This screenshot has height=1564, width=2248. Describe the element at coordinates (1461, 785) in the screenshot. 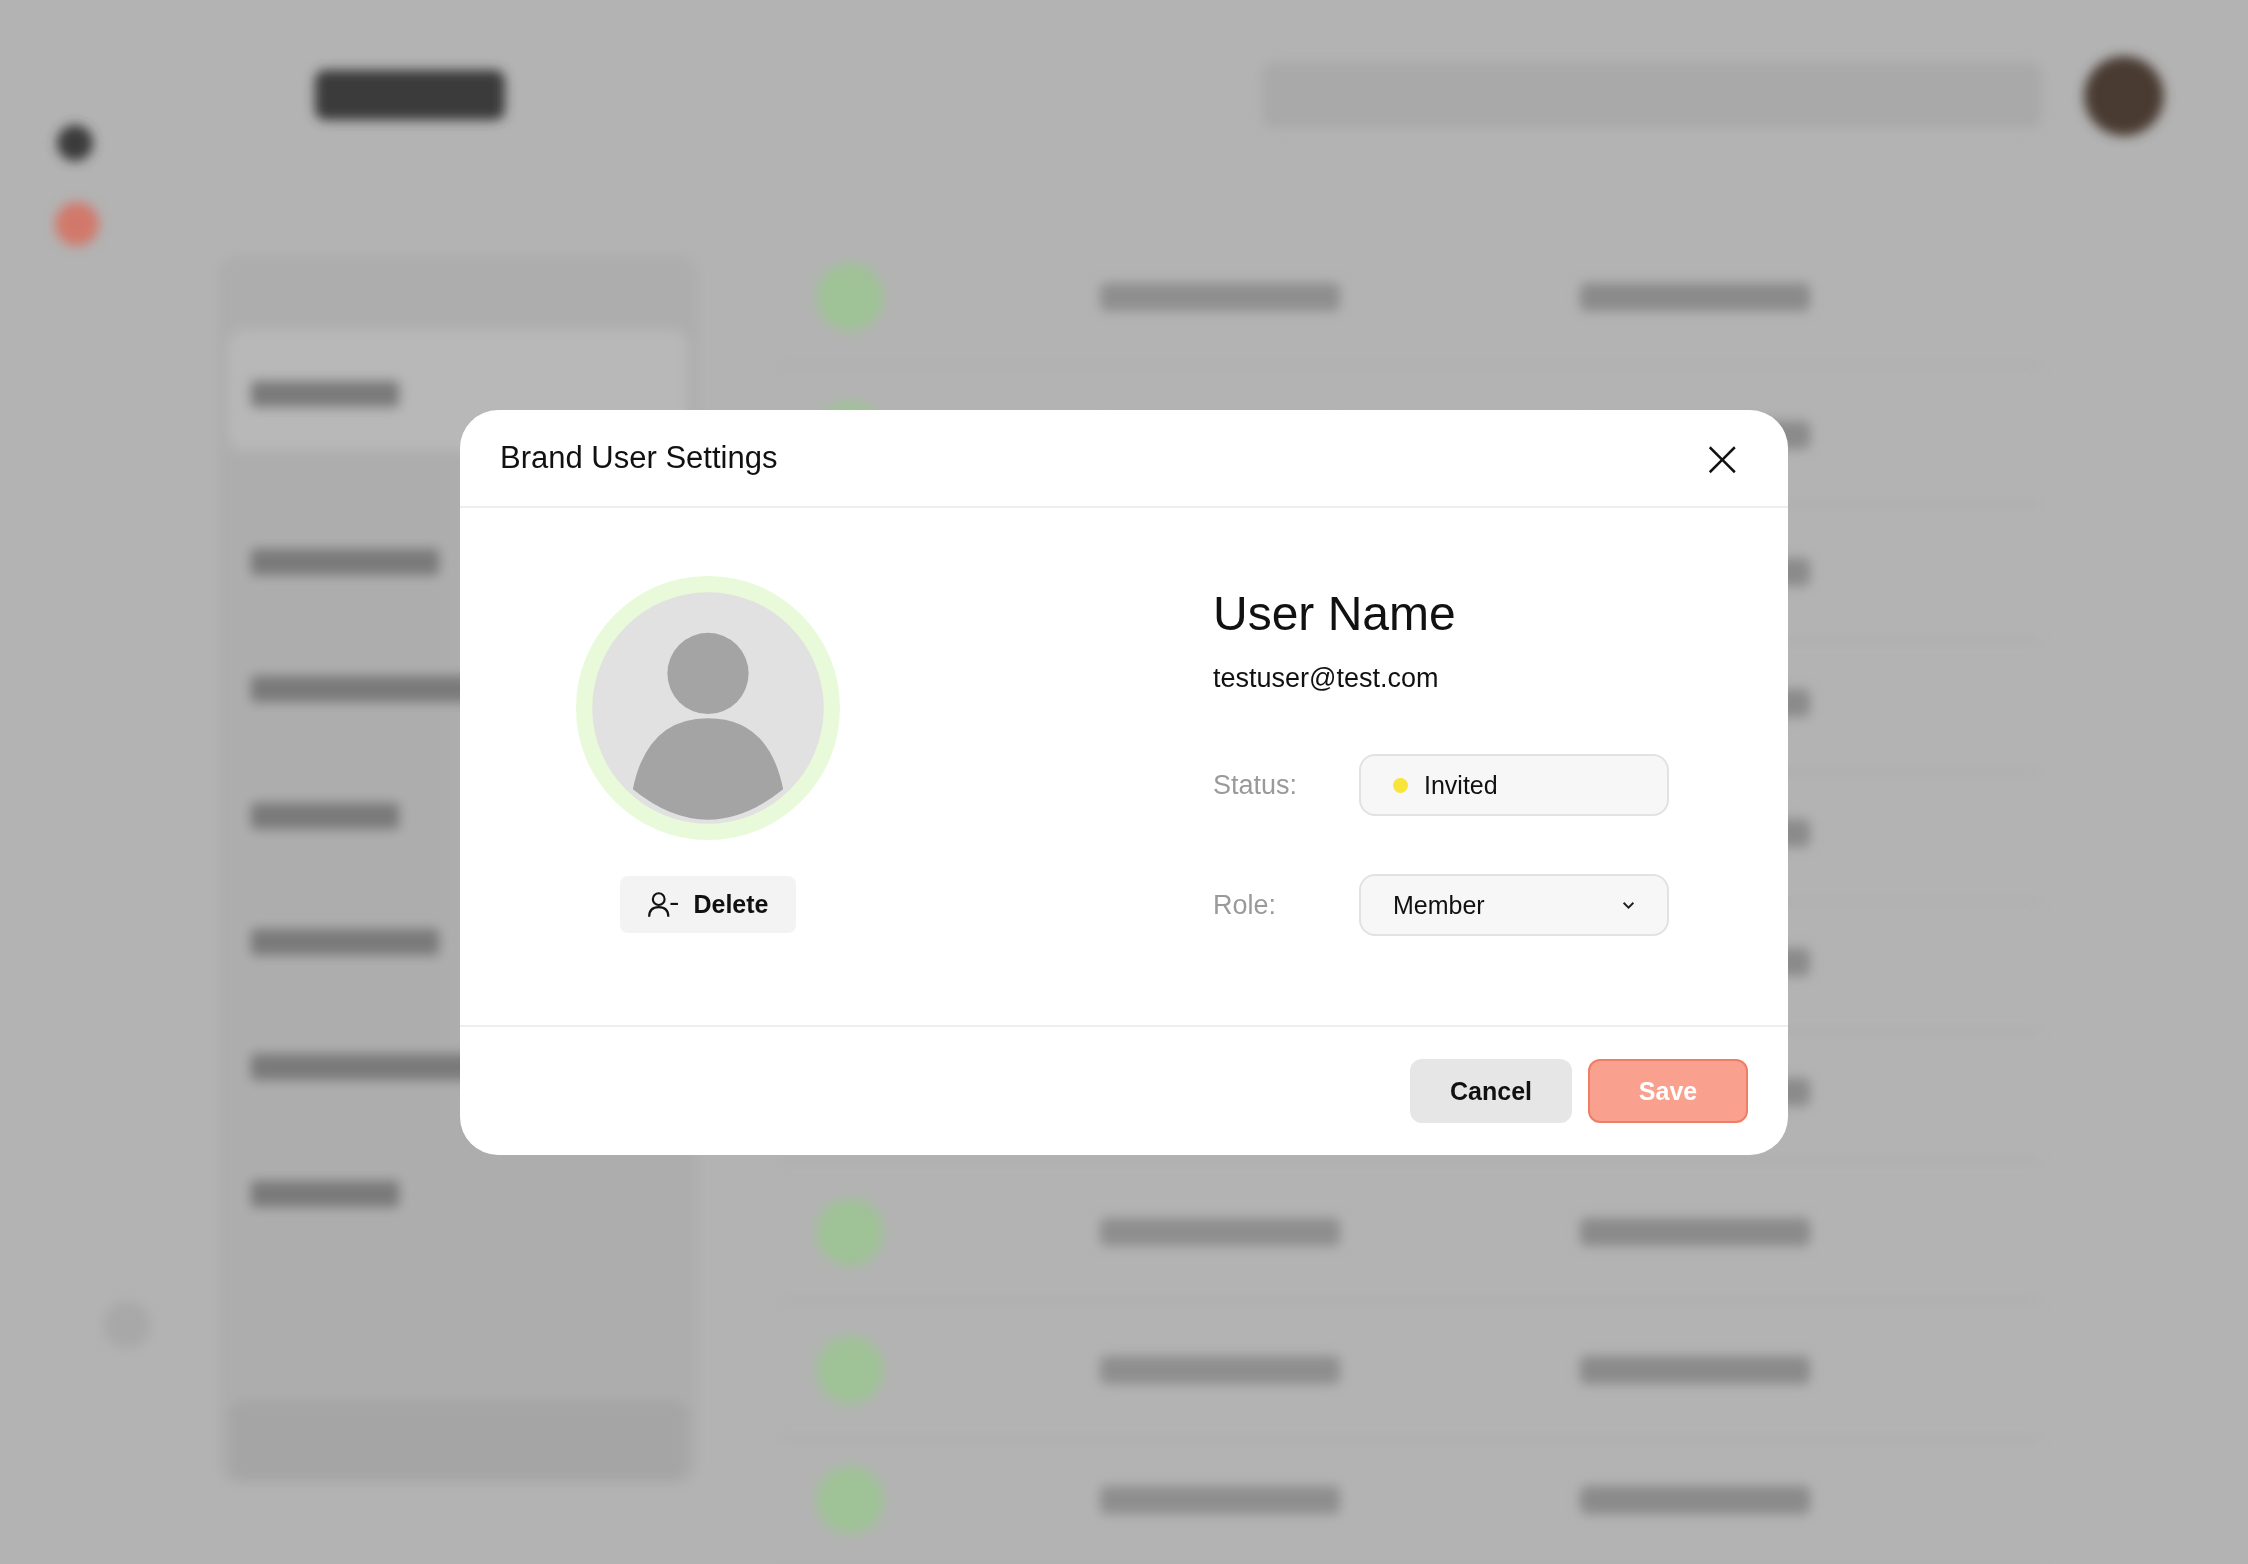

I see `status-text: Invited` at that location.